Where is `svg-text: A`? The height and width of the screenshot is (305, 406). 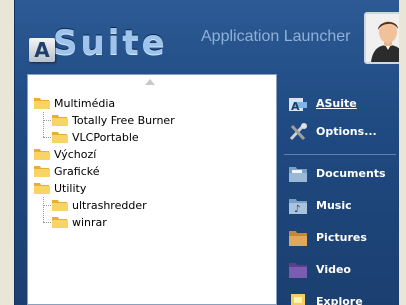 svg-text: A is located at coordinates (295, 106).